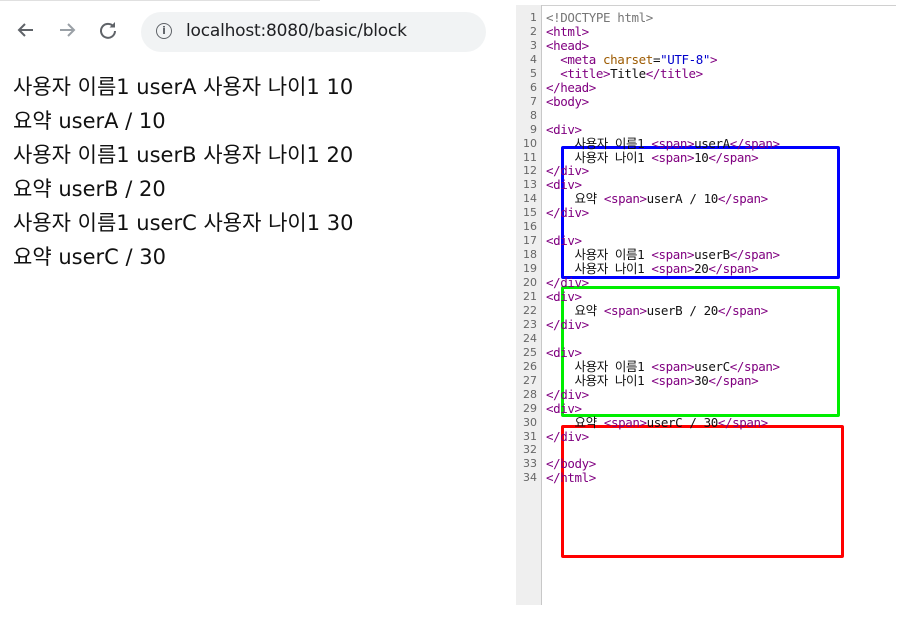  What do you see at coordinates (702, 491) in the screenshot?
I see `highlight-box-red` at bounding box center [702, 491].